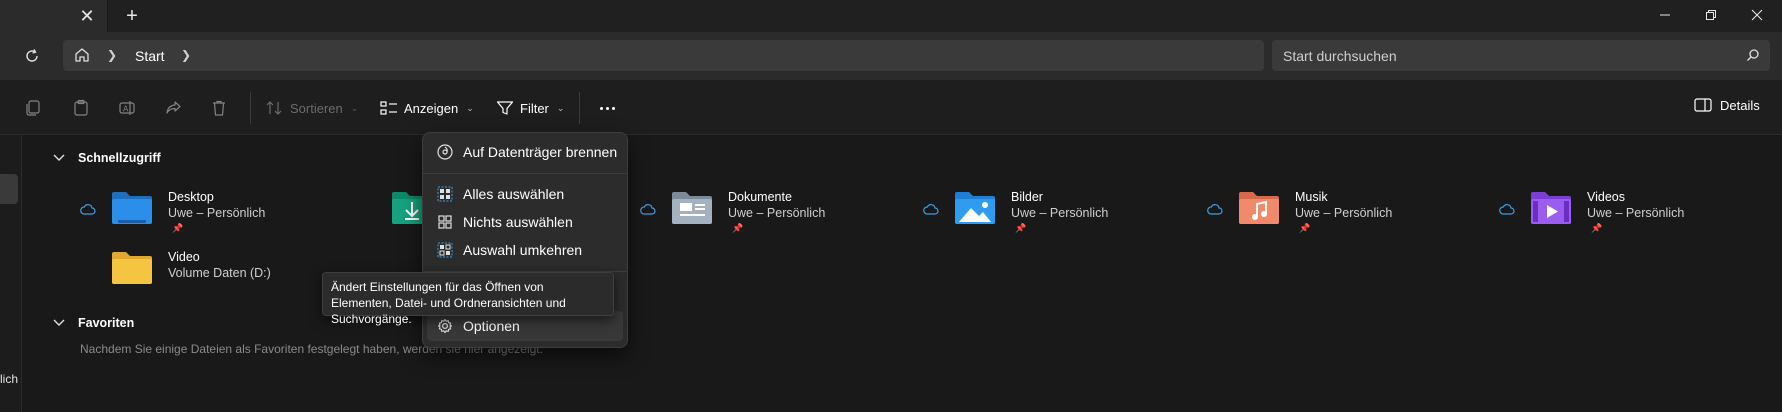 The image size is (1782, 412). I want to click on restore-button, so click(1711, 15).